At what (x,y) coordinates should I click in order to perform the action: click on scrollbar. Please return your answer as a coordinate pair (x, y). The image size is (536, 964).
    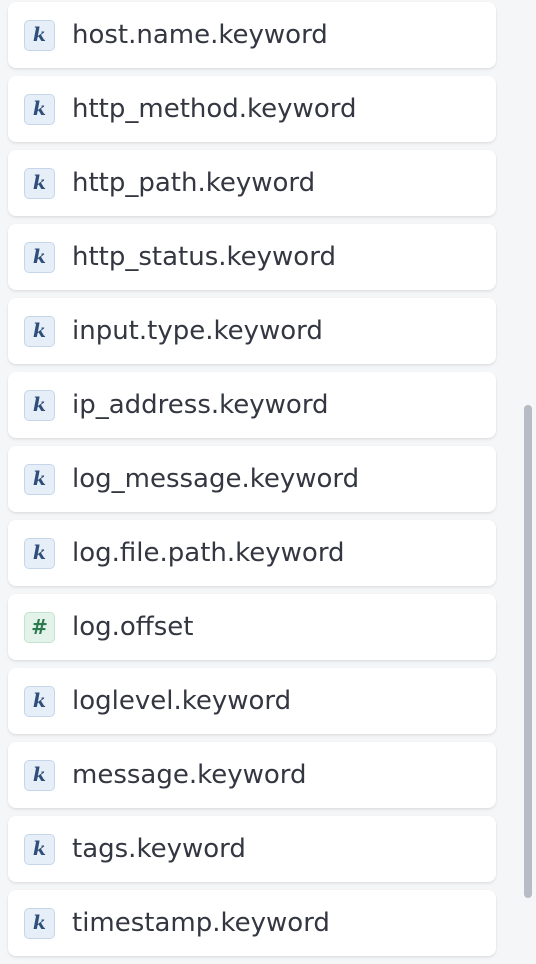
    Looking at the image, I should click on (530, 482).